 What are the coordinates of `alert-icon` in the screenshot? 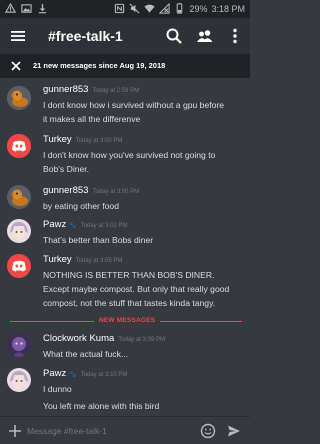 It's located at (10, 8).